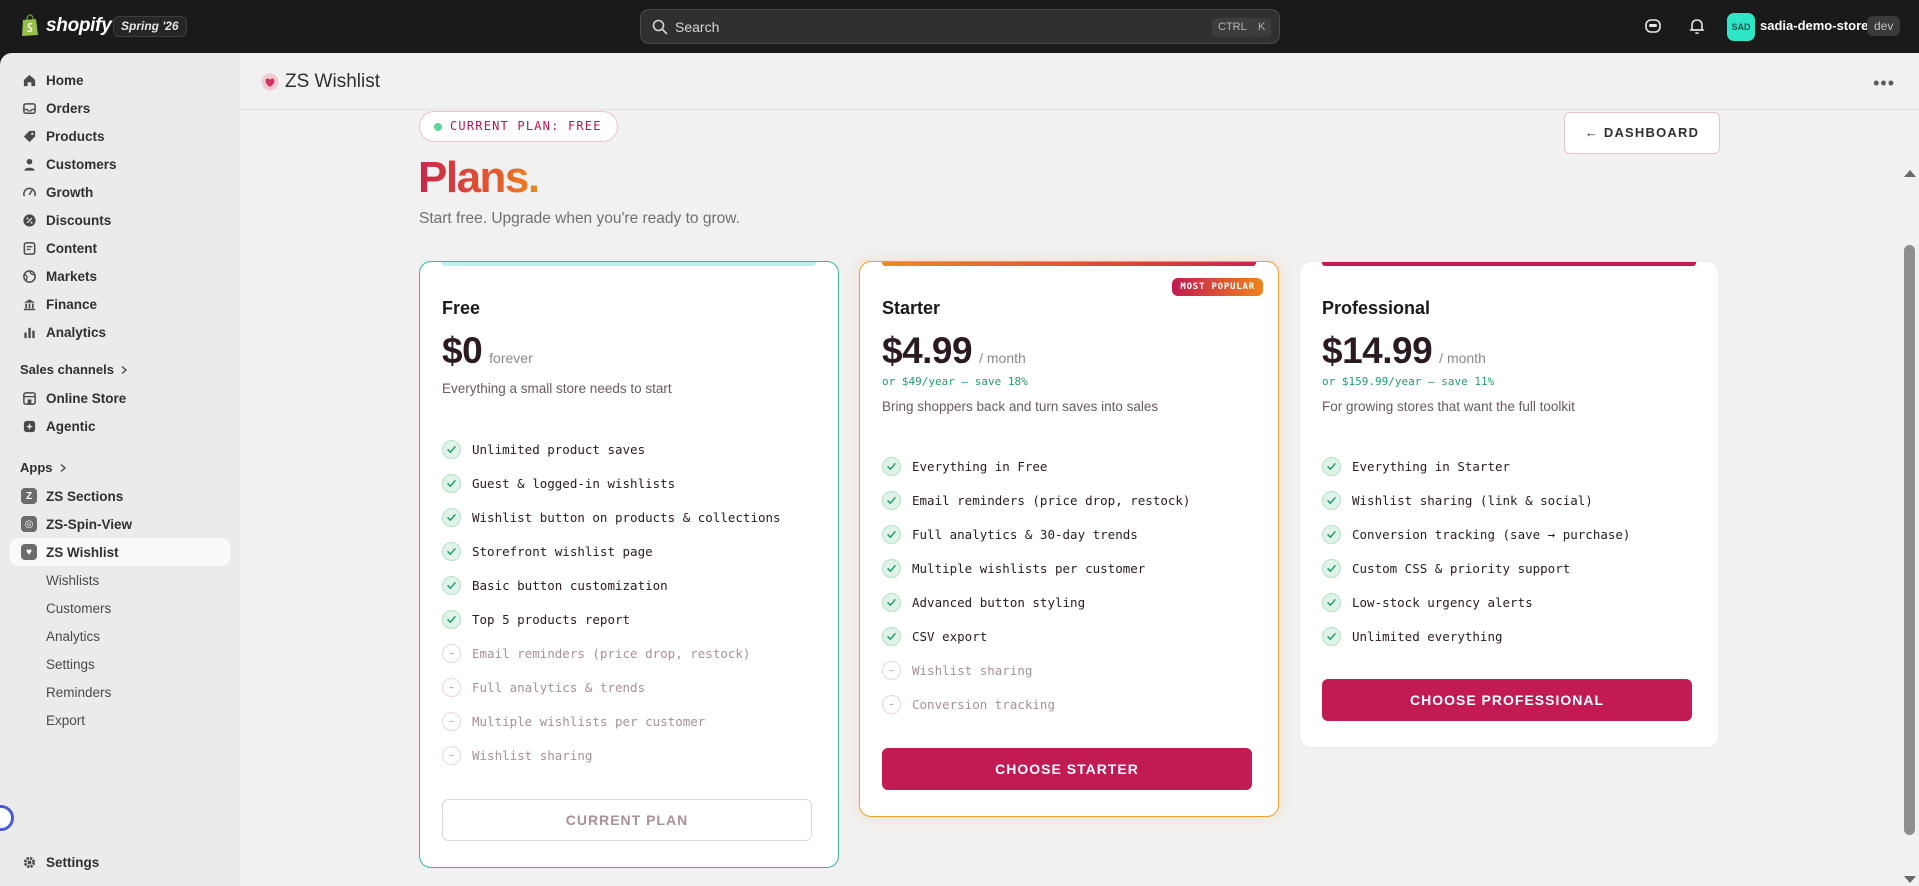 This screenshot has width=1919, height=886. Describe the element at coordinates (1509, 264) in the screenshot. I see `card-accent-strip` at that location.